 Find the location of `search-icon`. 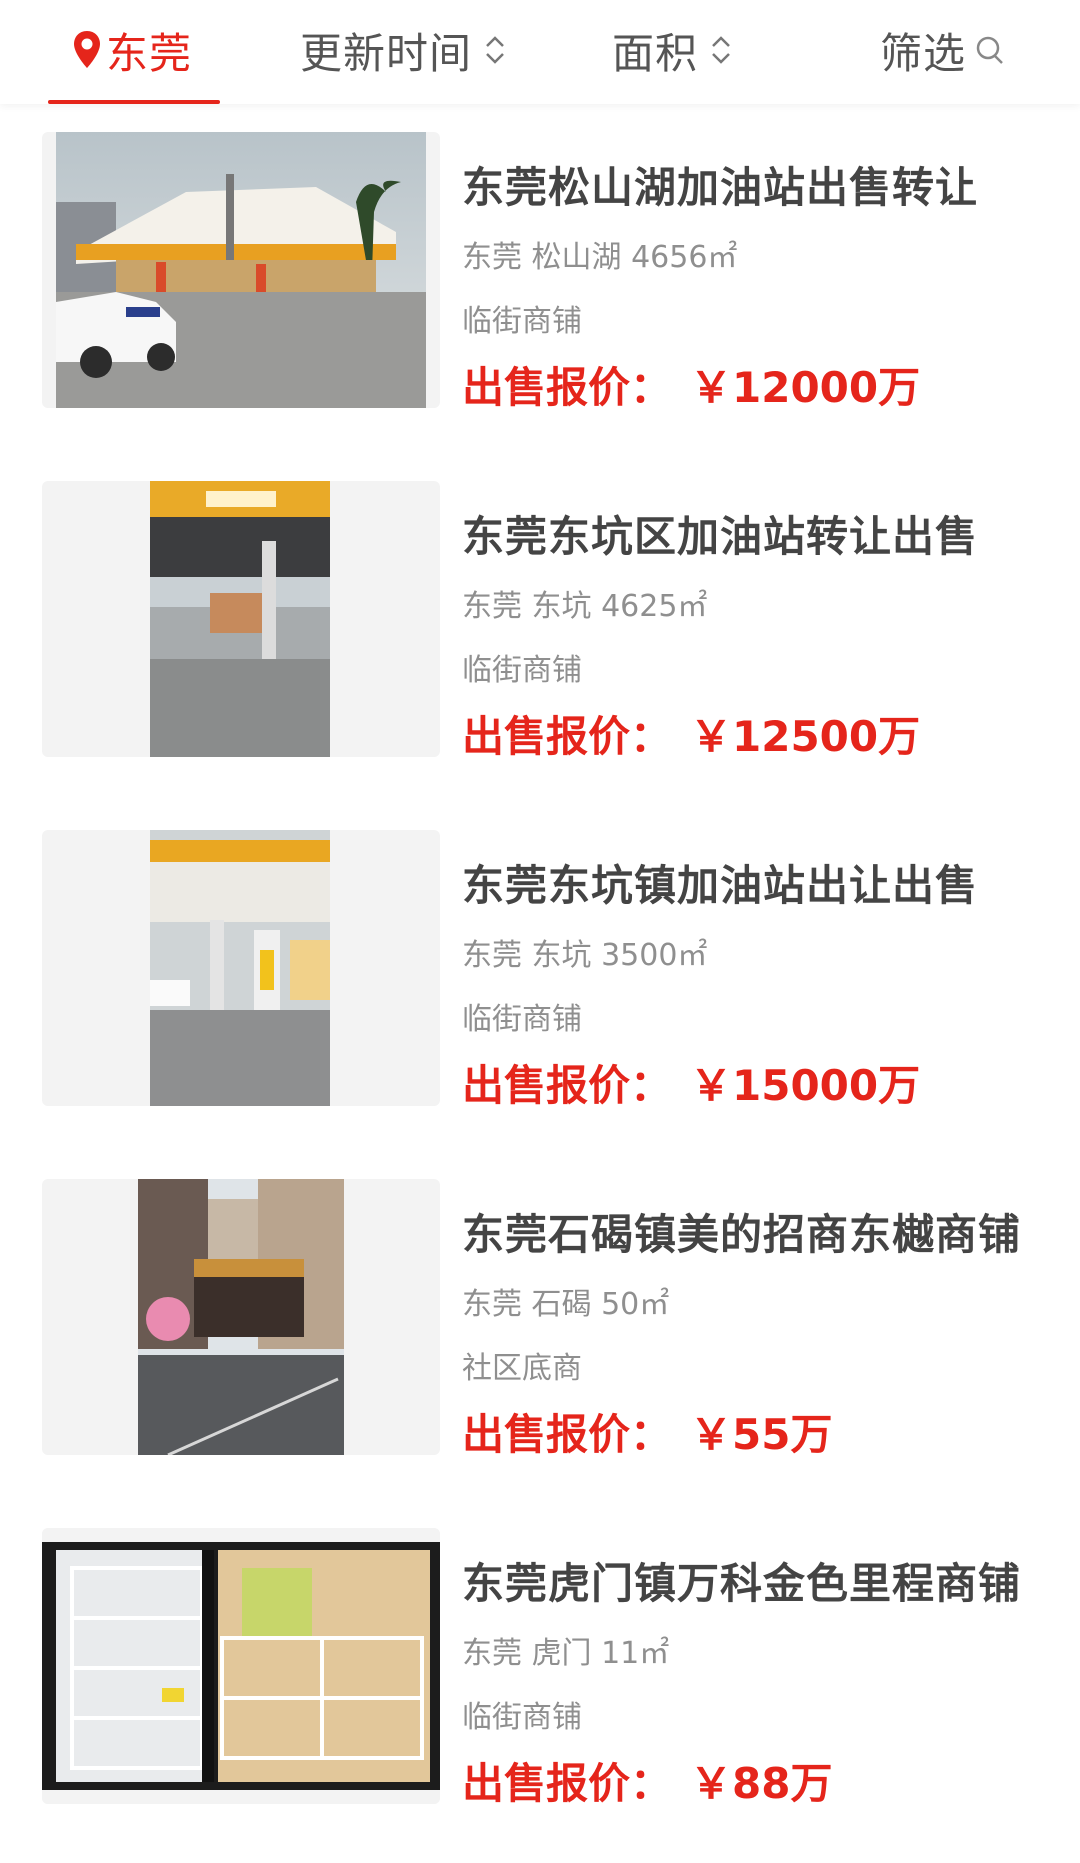

search-icon is located at coordinates (989, 50).